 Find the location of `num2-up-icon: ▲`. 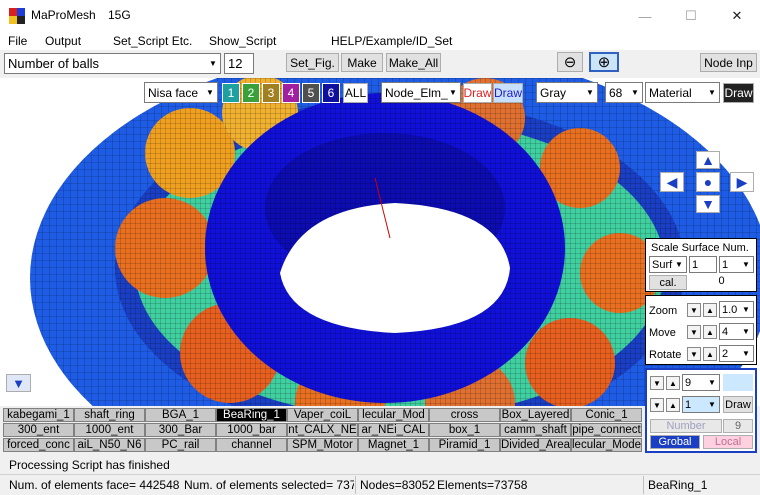

num2-up-icon: ▲ is located at coordinates (673, 405).